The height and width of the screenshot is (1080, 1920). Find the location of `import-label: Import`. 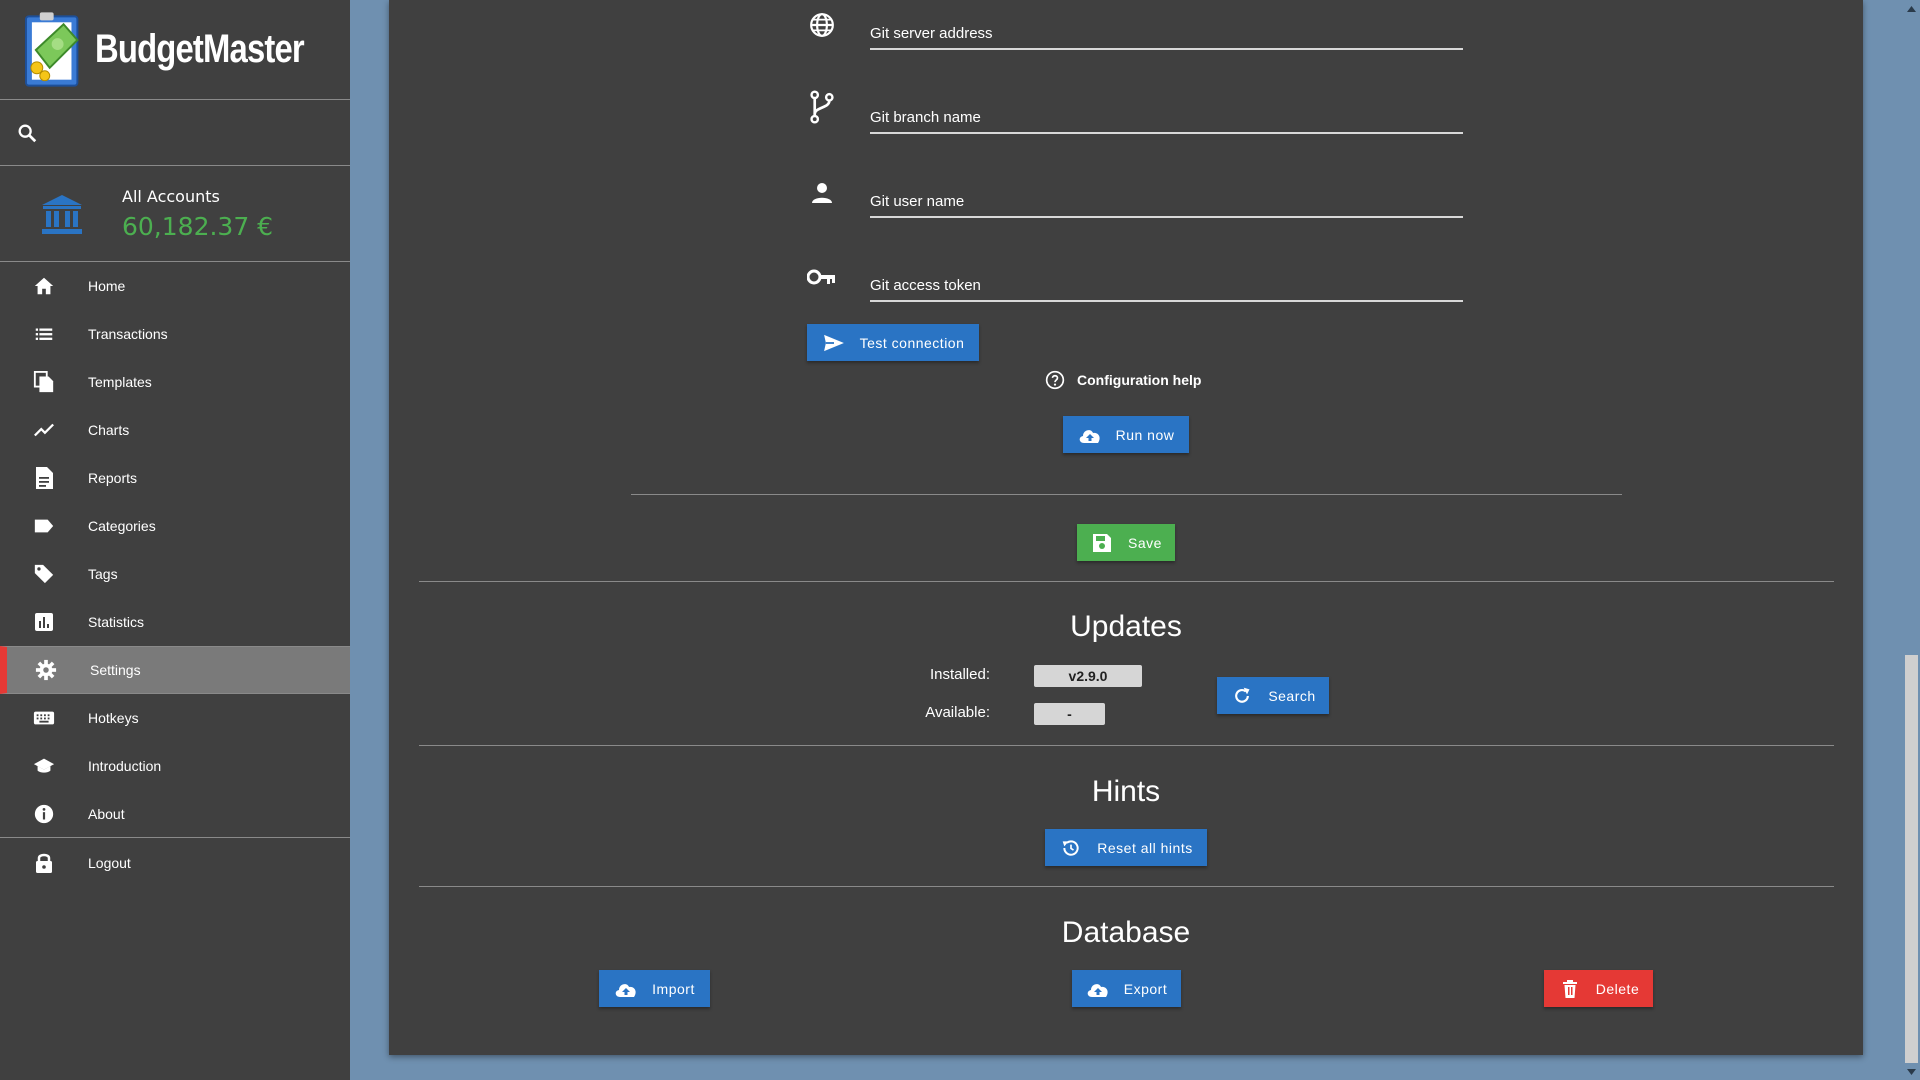

import-label: Import is located at coordinates (673, 988).